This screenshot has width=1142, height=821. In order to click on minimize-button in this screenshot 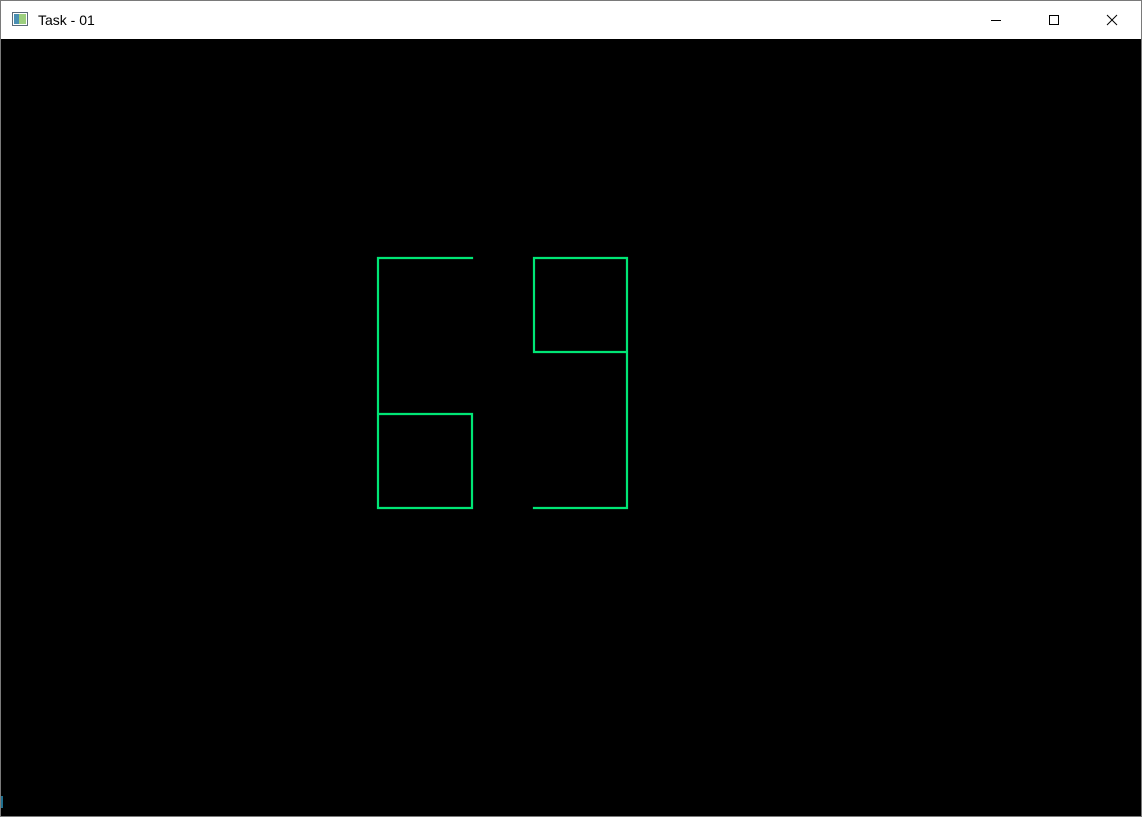, I will do `click(996, 20)`.